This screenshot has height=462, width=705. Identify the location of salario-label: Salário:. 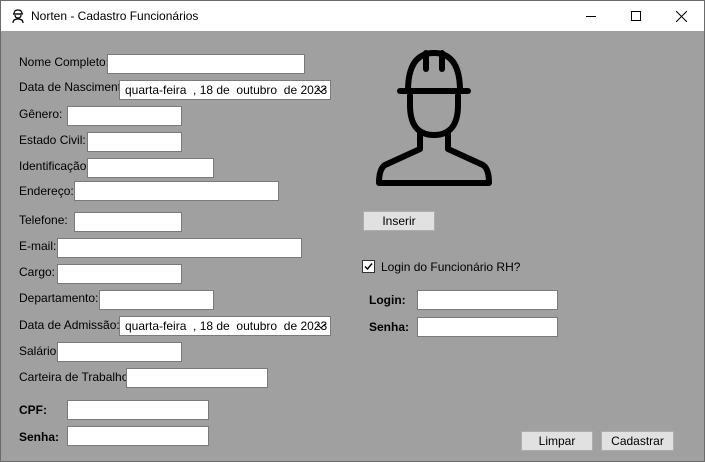
(39, 351).